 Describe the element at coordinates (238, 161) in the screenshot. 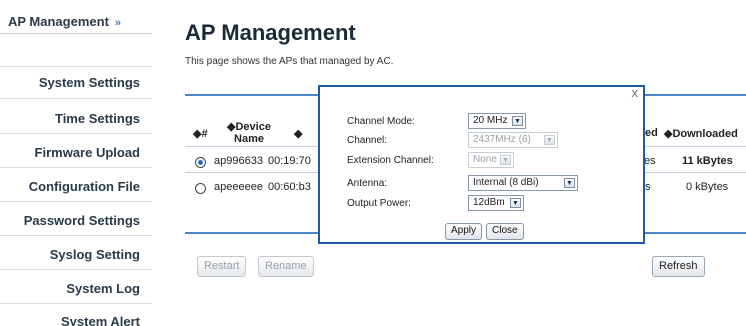

I see `row-device-name: ap996633` at that location.